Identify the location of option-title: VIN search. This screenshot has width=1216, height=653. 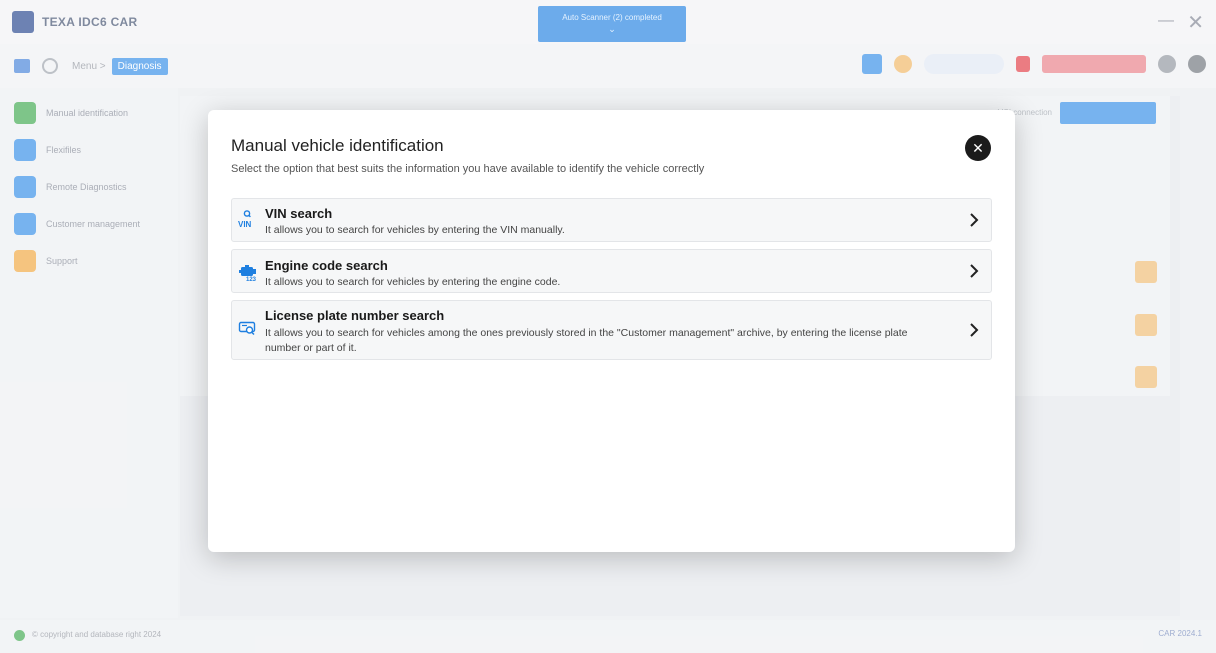
(299, 213).